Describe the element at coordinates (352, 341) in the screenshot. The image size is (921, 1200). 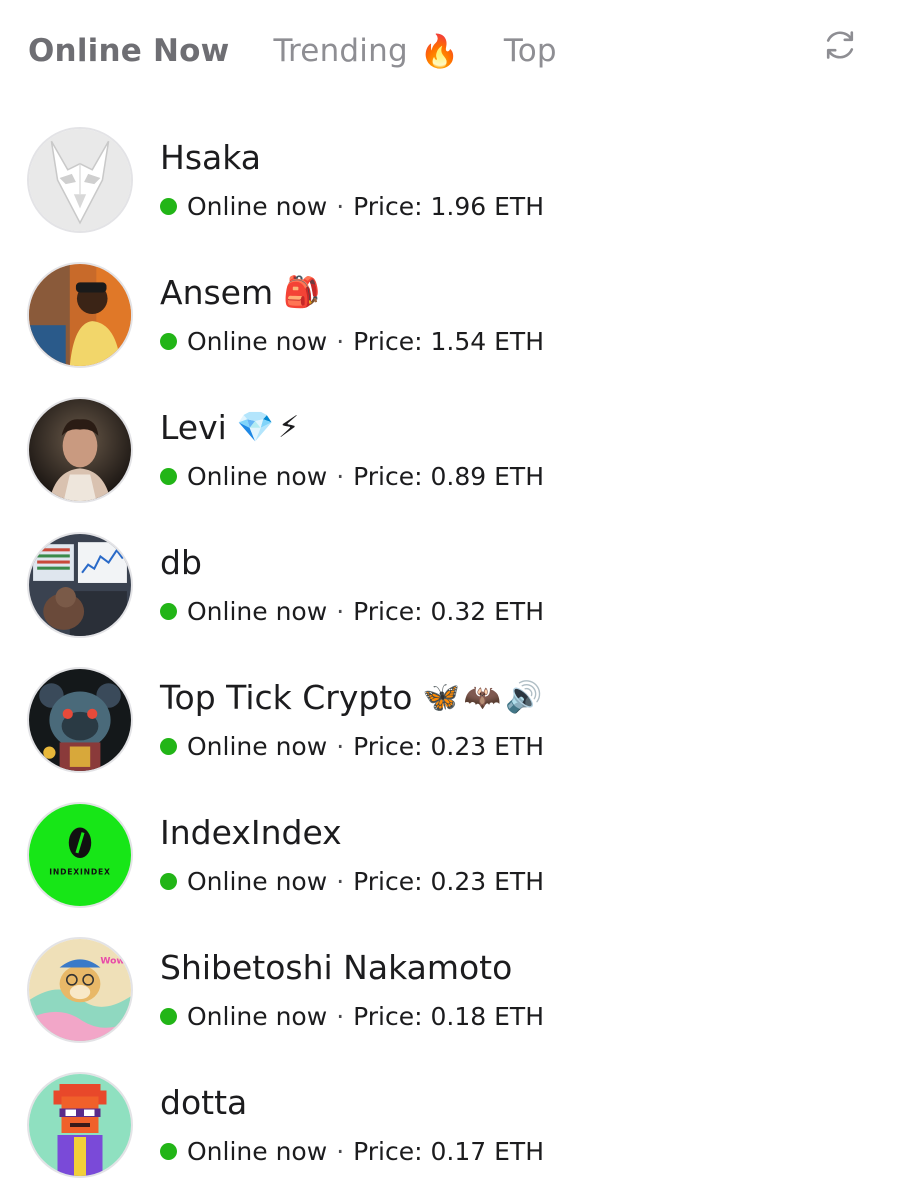
I see `user-status-line: Online now · Price: 1.54 ETH` at that location.